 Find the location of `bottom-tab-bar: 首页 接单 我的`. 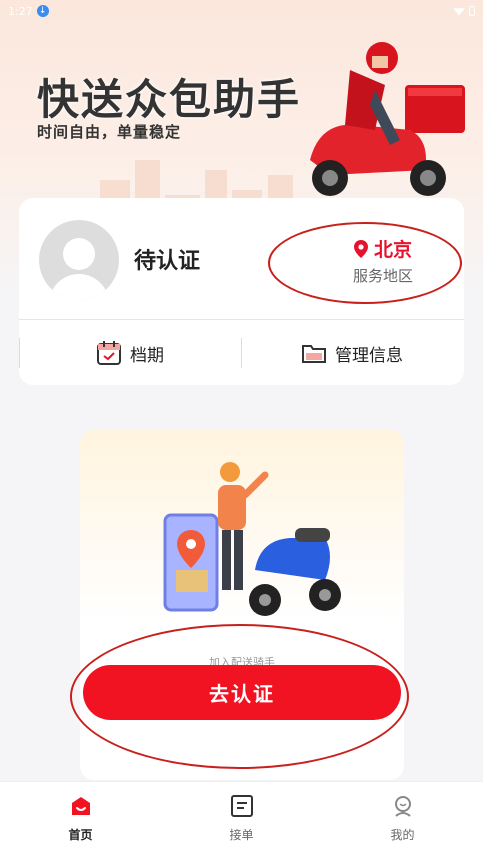

bottom-tab-bar: 首页 接单 我的 is located at coordinates (241, 819).